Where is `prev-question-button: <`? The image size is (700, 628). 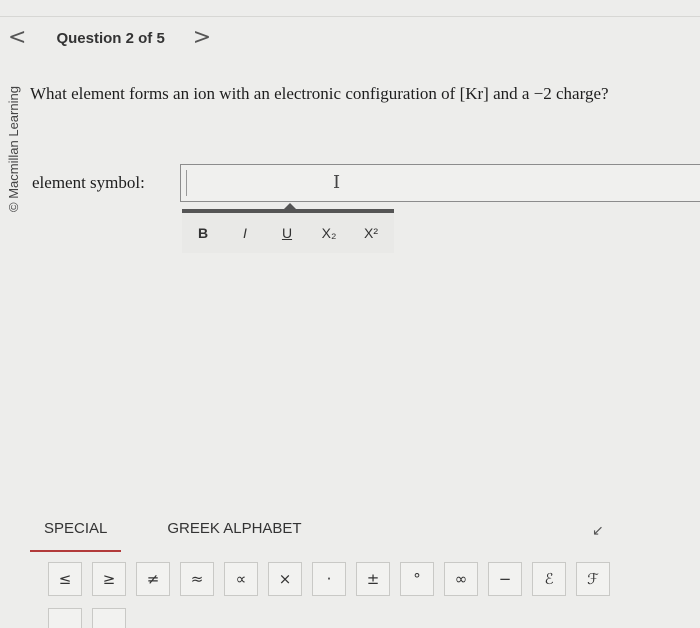
prev-question-button: < is located at coordinates (17, 38).